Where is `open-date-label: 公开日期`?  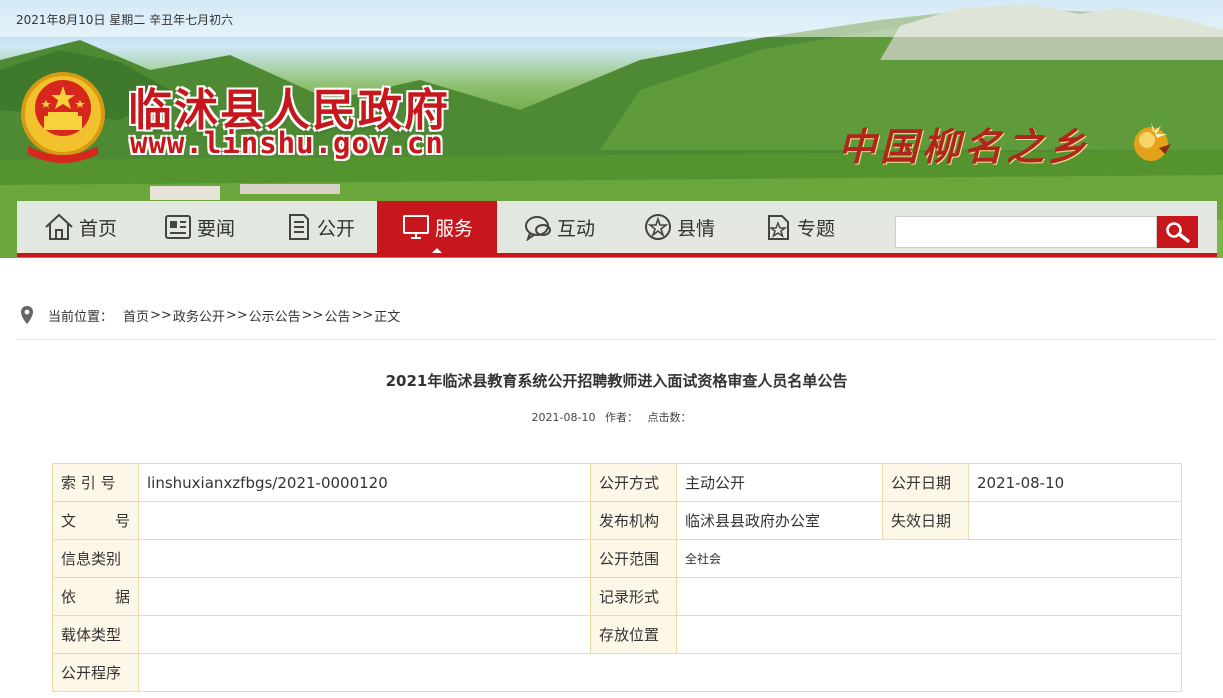 open-date-label: 公开日期 is located at coordinates (925, 482).